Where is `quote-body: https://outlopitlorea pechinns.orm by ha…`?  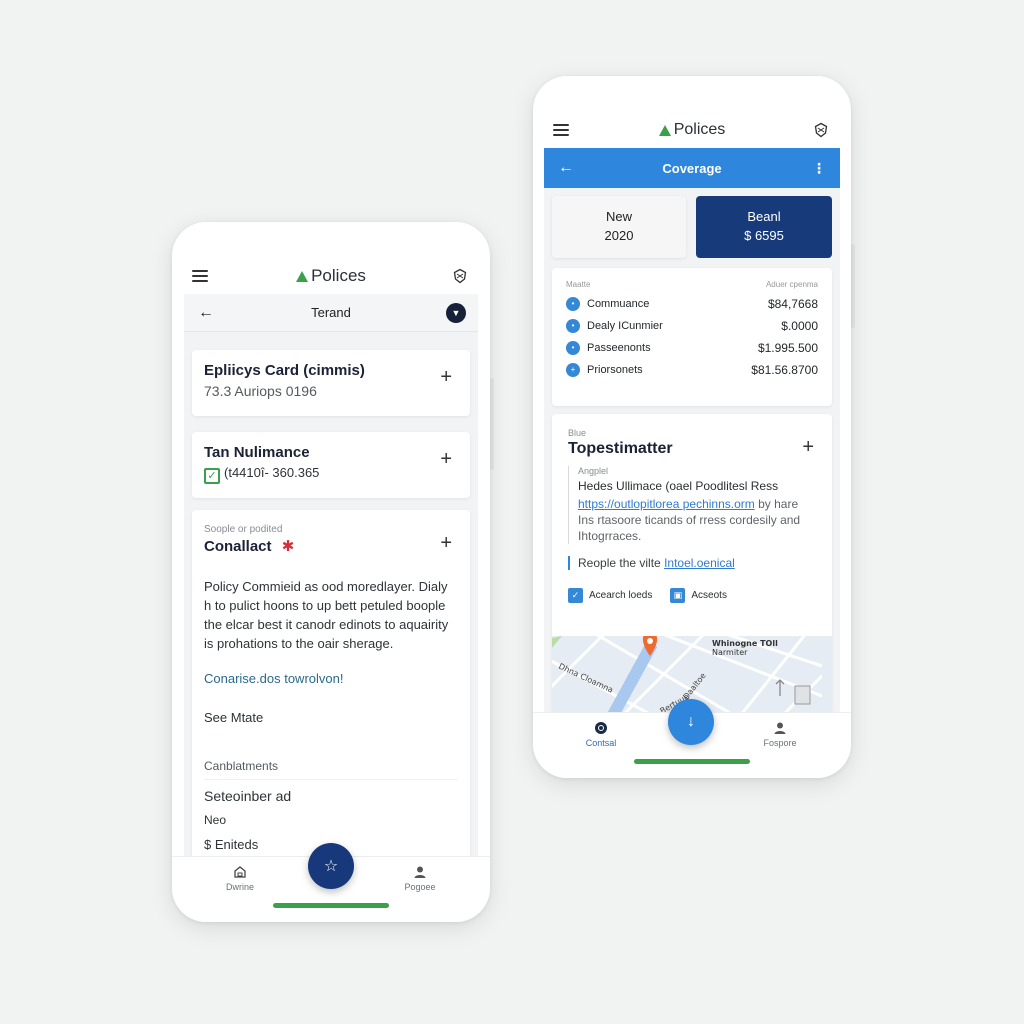 quote-body: https://outlopitlorea pechinns.orm by ha… is located at coordinates (697, 520).